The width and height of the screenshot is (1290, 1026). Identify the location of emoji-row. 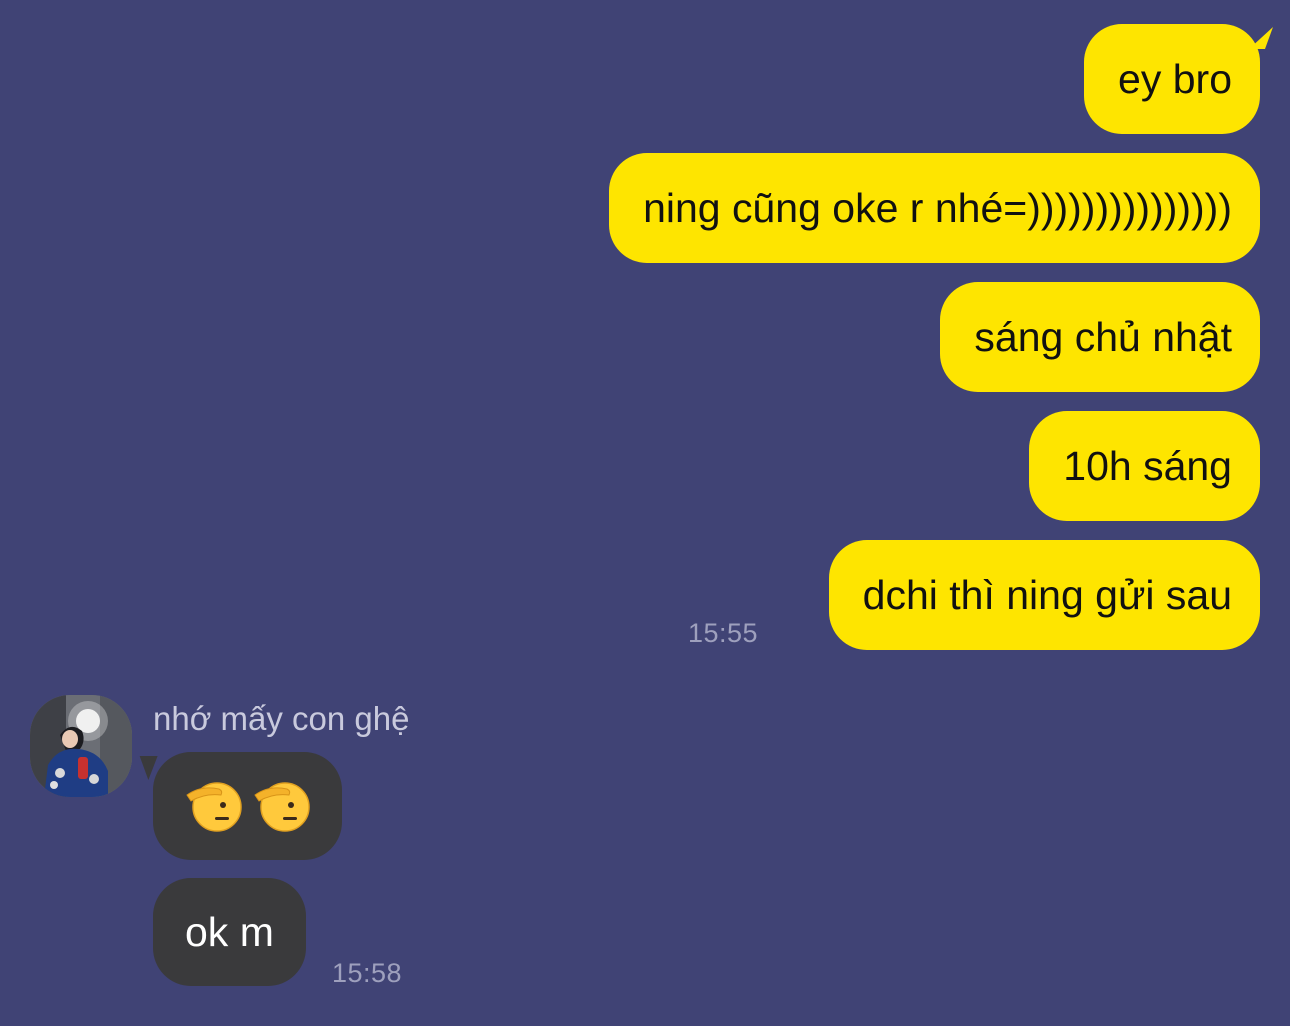
(248, 806).